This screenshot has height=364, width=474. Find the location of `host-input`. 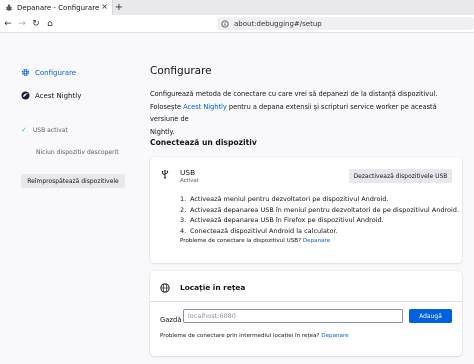

host-input is located at coordinates (293, 316).